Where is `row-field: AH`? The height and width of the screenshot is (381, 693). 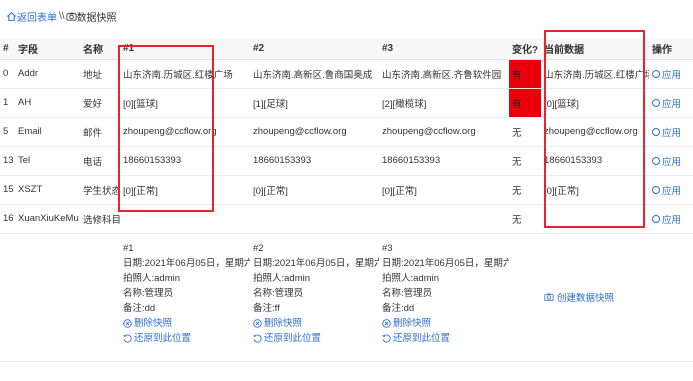
row-field: AH is located at coordinates (47, 103).